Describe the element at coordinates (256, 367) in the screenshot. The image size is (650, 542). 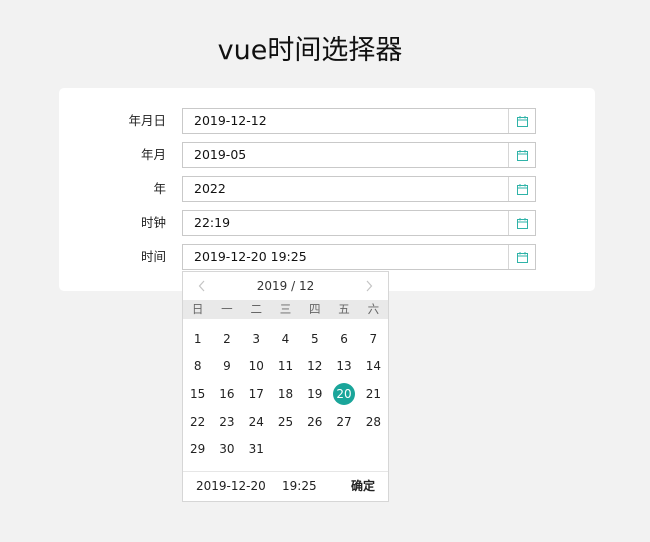
I see `day-cell: 10` at that location.